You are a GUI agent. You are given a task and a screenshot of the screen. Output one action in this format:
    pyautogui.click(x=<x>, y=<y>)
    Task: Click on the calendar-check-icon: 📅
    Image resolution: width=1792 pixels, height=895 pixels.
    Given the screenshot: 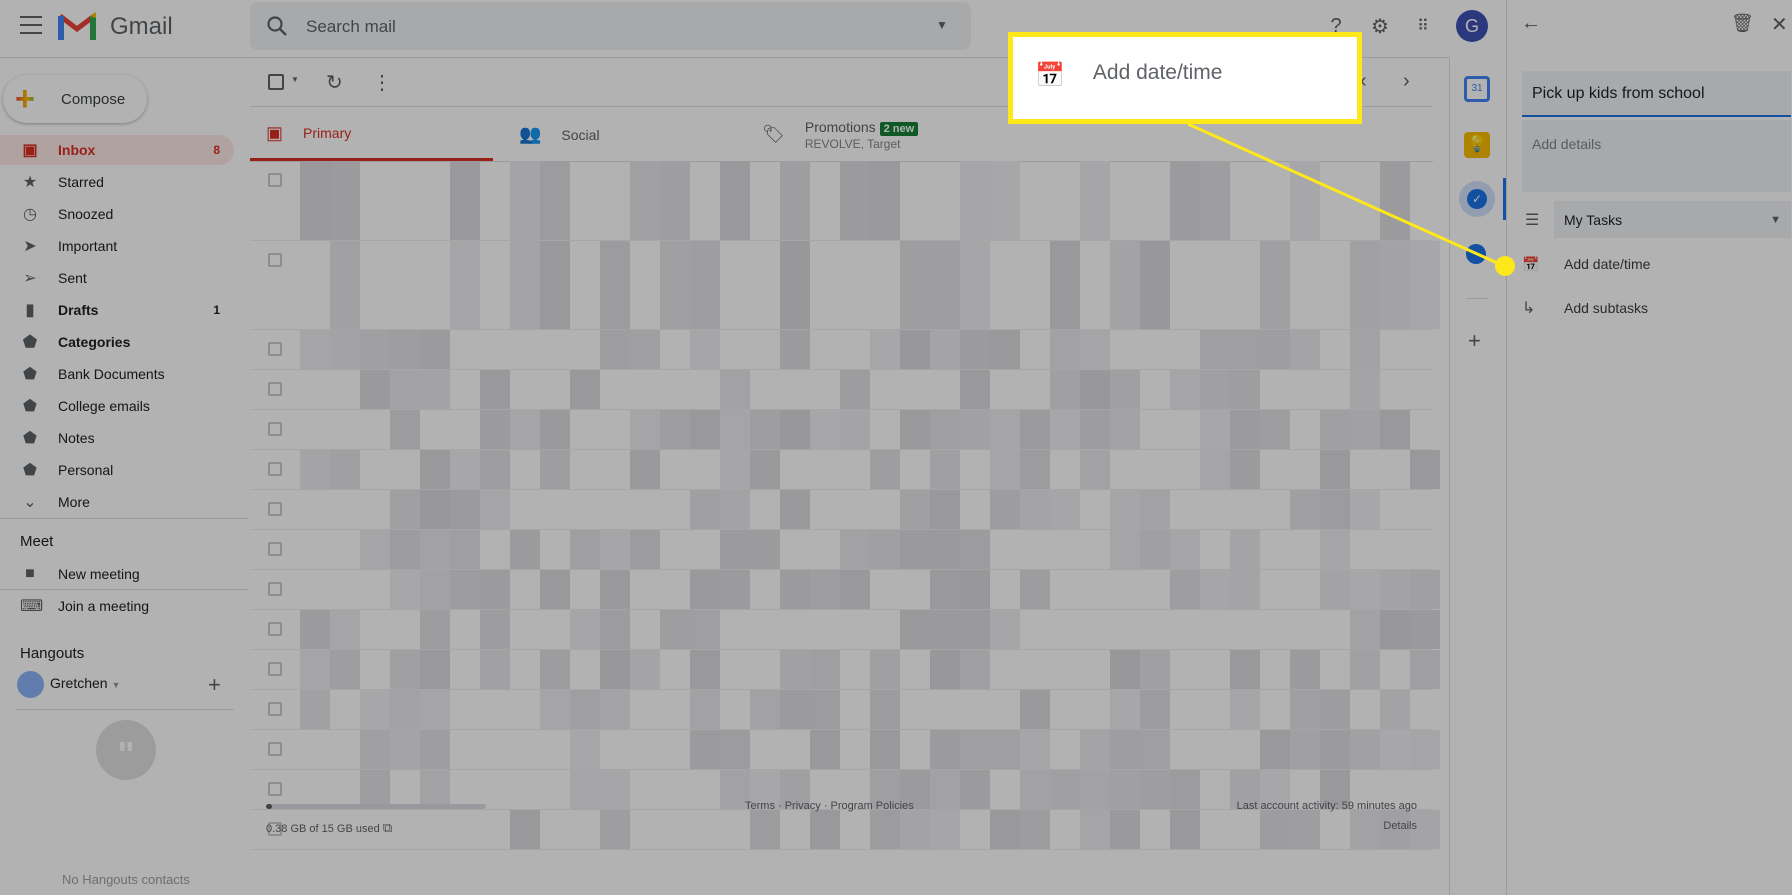 What is the action you would take?
    pyautogui.click(x=1050, y=75)
    